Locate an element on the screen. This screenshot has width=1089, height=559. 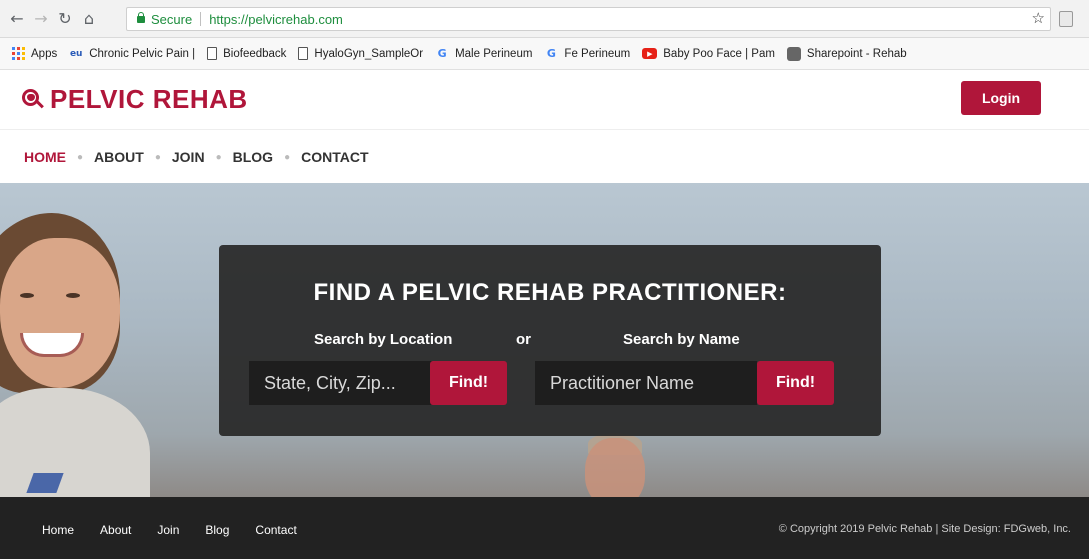
bookmark-label: Baby Poo Face | Pam is located at coordinates (719, 53).